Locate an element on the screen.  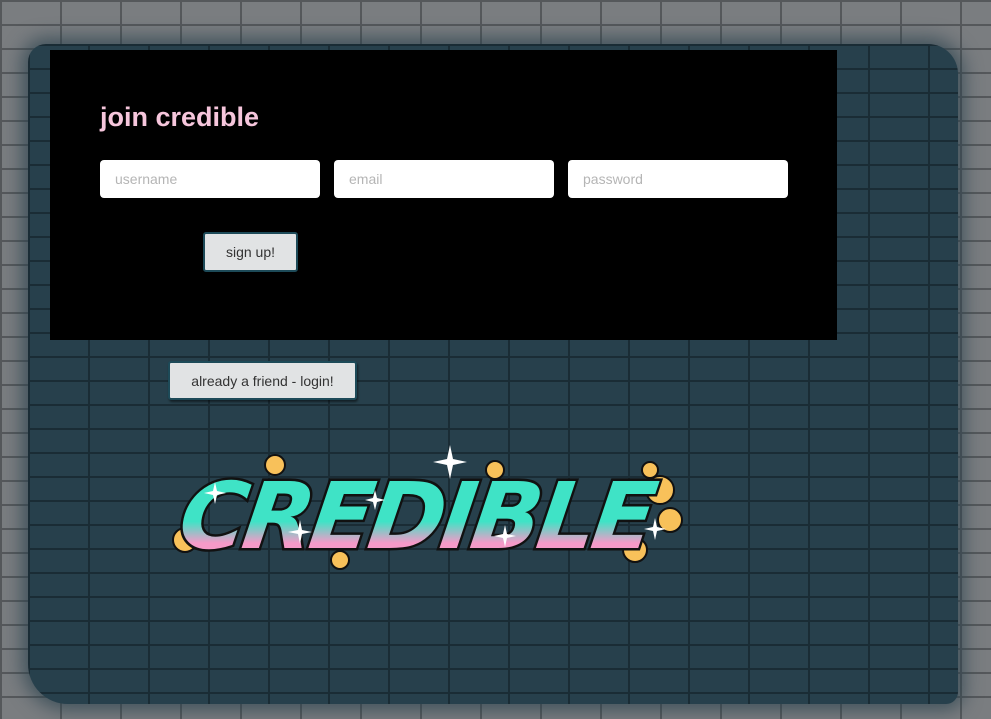
password-input is located at coordinates (678, 179).